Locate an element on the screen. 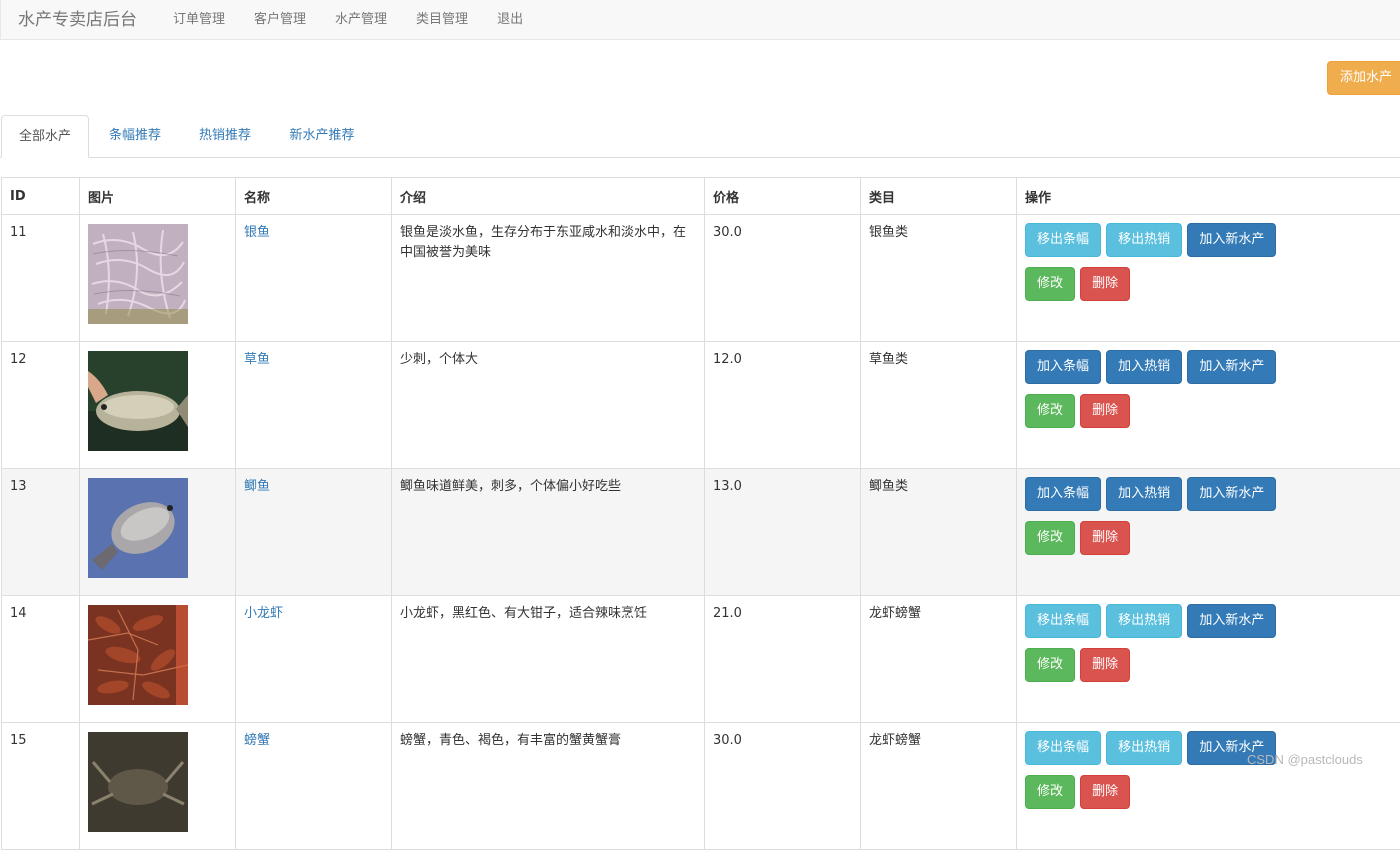 This screenshot has height=850, width=1400. nav-logout: 退出 is located at coordinates (510, 17).